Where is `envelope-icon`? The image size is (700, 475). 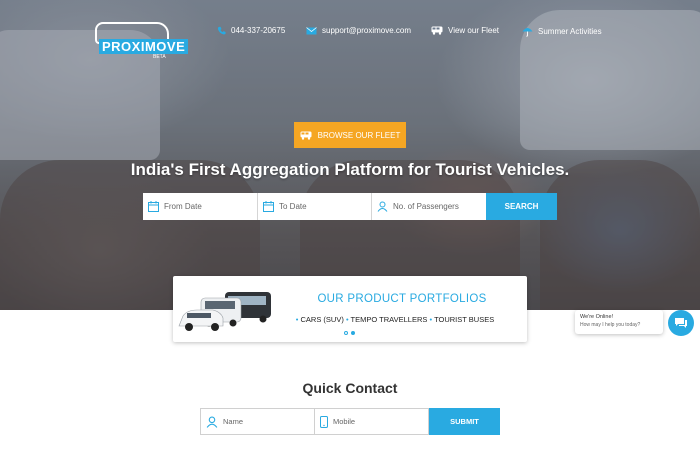
envelope-icon is located at coordinates (311, 30).